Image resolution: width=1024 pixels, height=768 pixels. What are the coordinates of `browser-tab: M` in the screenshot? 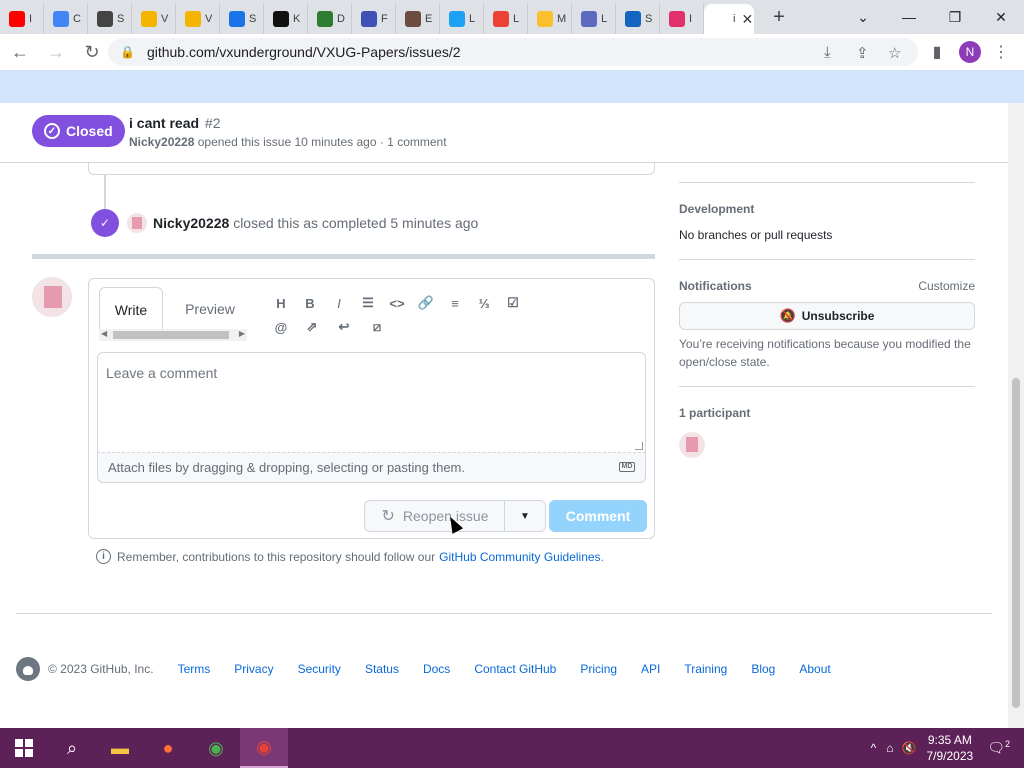 It's located at (550, 19).